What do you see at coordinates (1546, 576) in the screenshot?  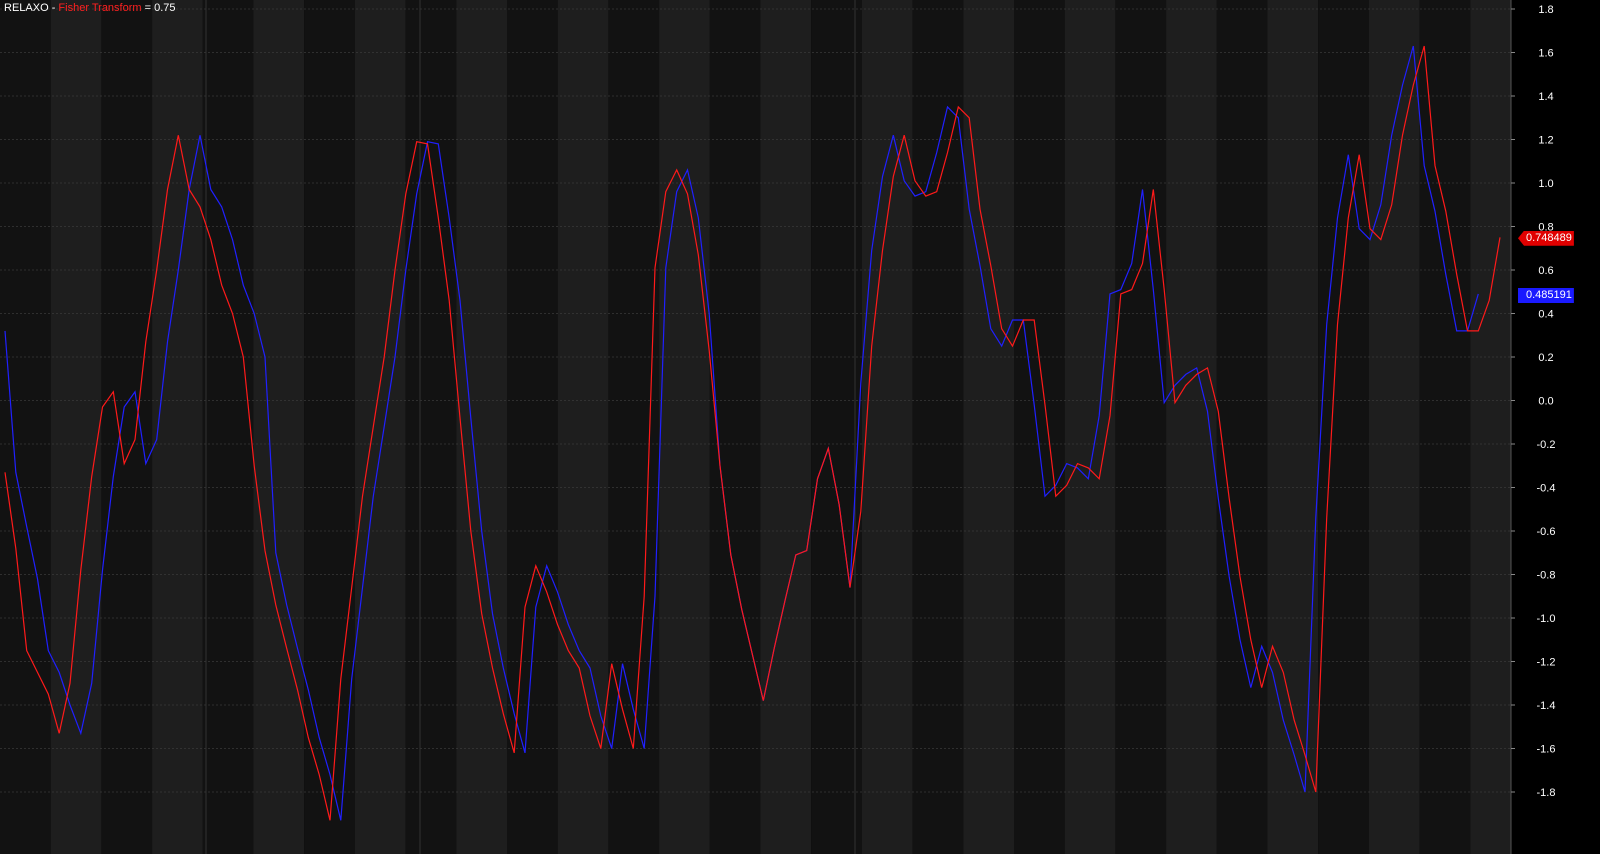 I see `y-tick-label: -0.8` at bounding box center [1546, 576].